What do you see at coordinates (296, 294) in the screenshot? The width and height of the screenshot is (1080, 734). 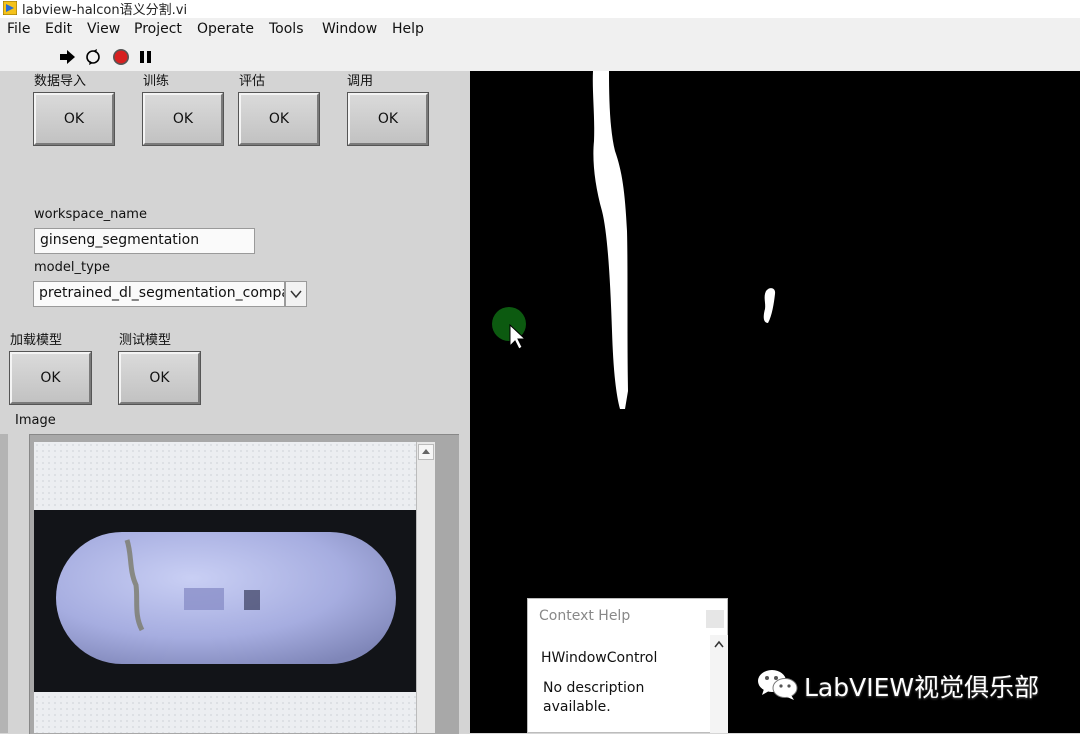 I see `chevron-down-icon` at bounding box center [296, 294].